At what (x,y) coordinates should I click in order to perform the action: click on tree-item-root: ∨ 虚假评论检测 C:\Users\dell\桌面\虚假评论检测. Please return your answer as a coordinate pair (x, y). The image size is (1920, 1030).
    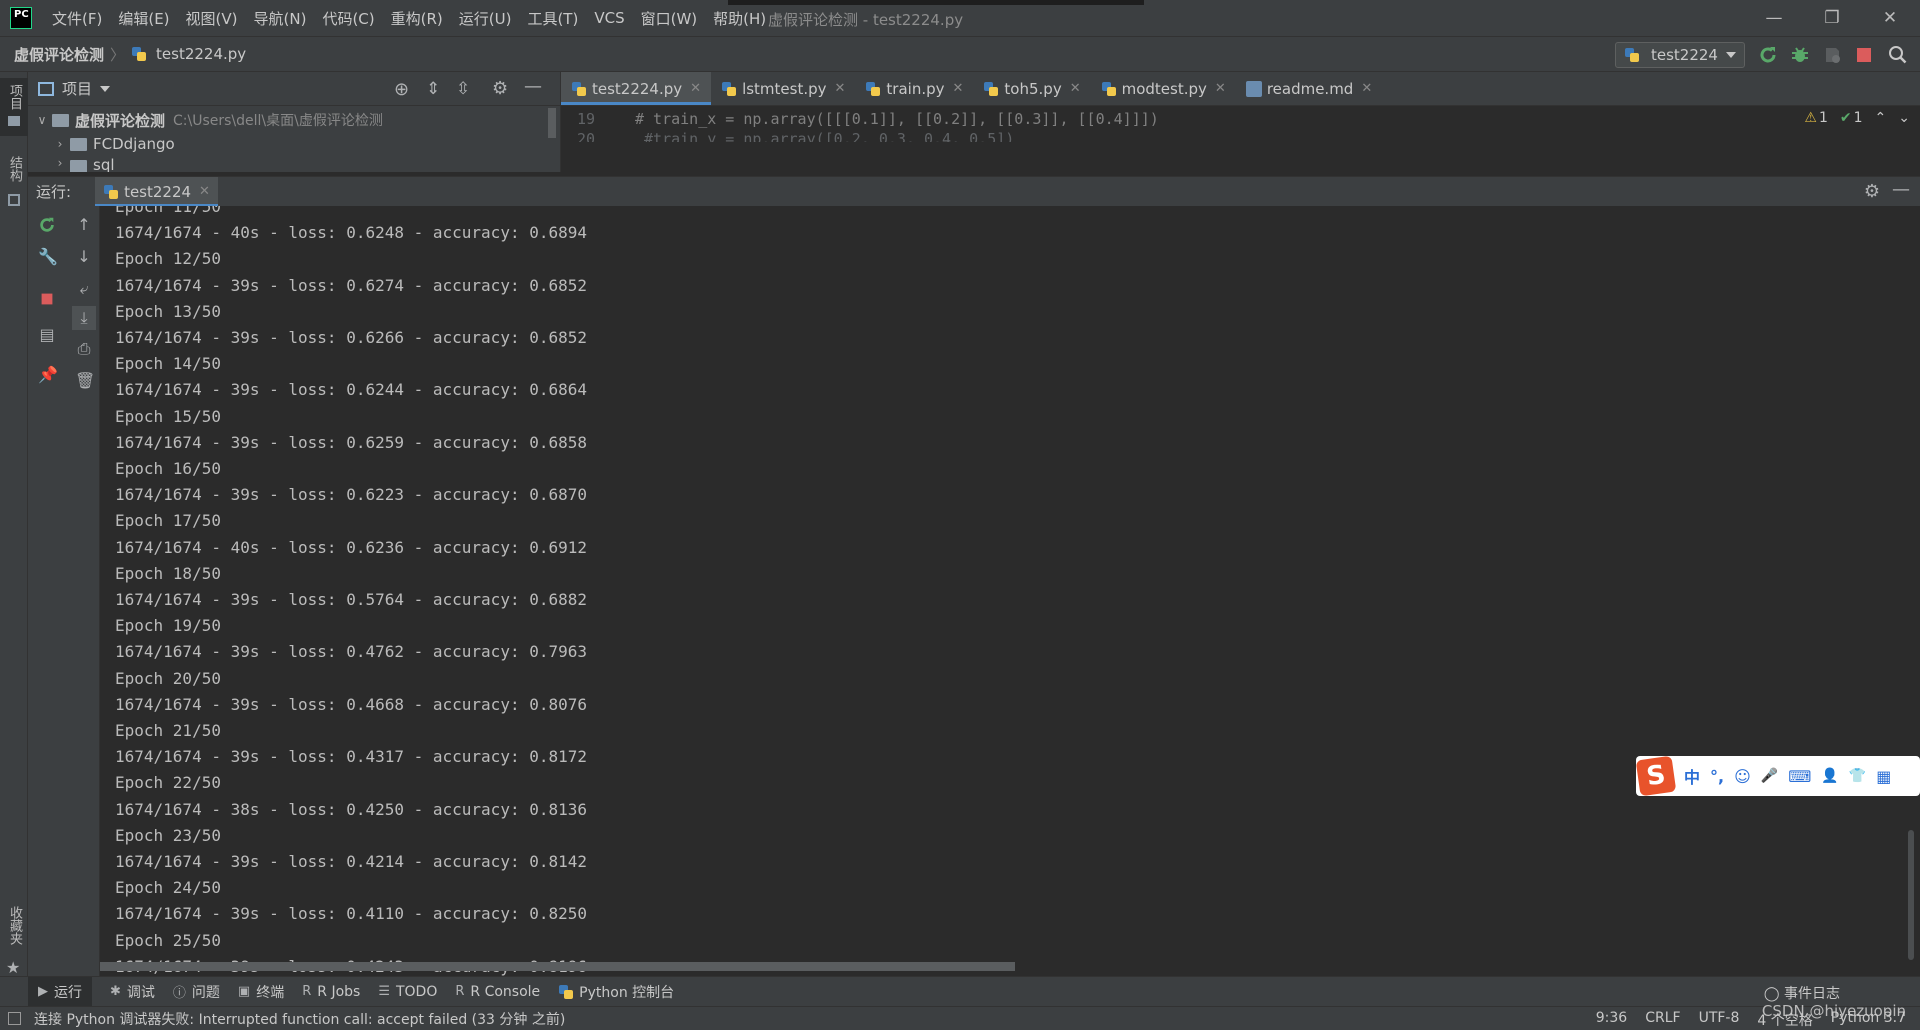
    Looking at the image, I should click on (205, 120).